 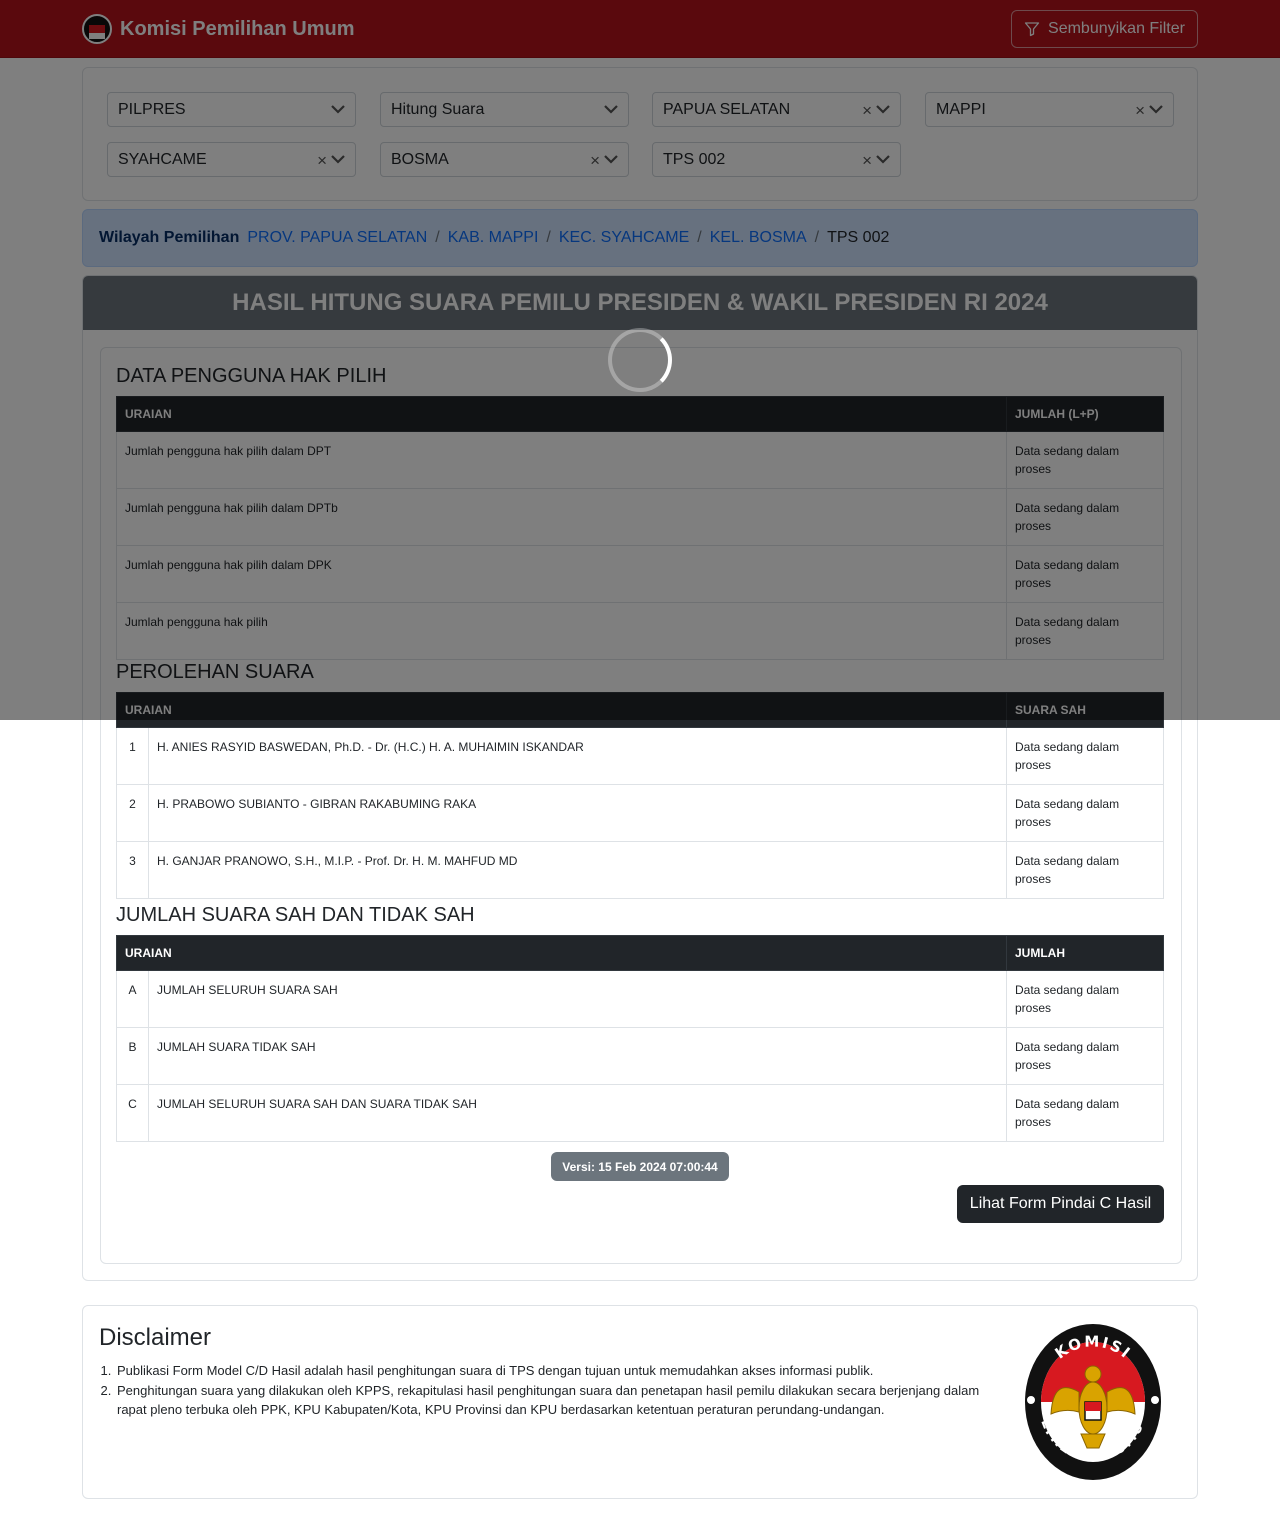 What do you see at coordinates (295, 915) in the screenshot?
I see `vote-total-title: JUMLAH SUARA SAH DAN TIDAK SAH` at bounding box center [295, 915].